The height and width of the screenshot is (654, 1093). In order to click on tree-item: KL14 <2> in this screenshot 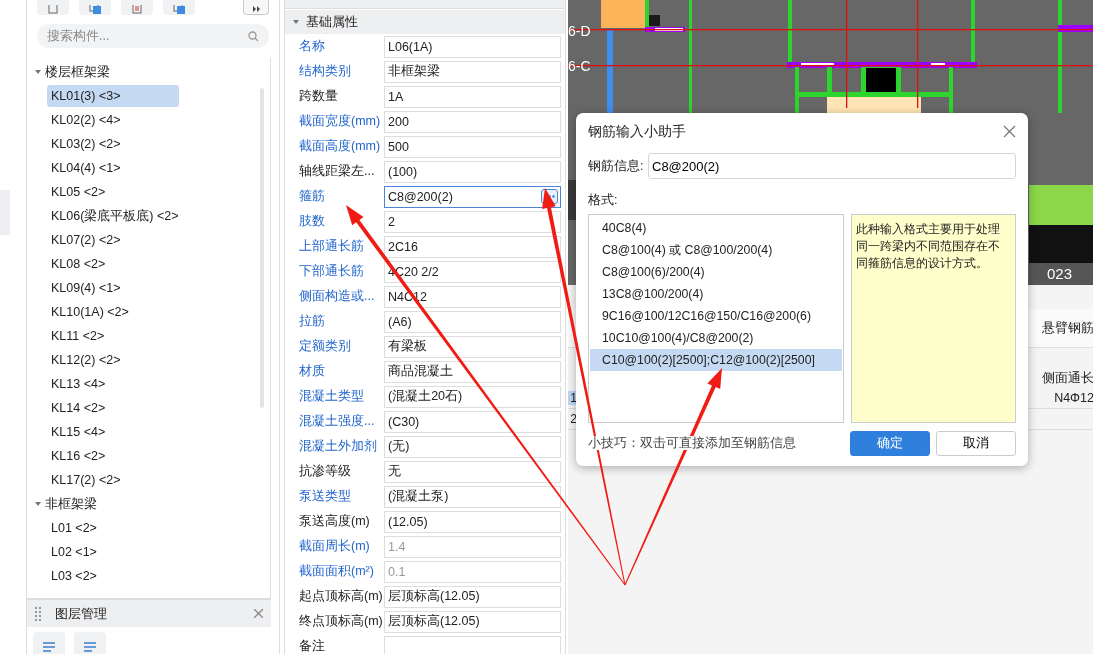, I will do `click(78, 408)`.